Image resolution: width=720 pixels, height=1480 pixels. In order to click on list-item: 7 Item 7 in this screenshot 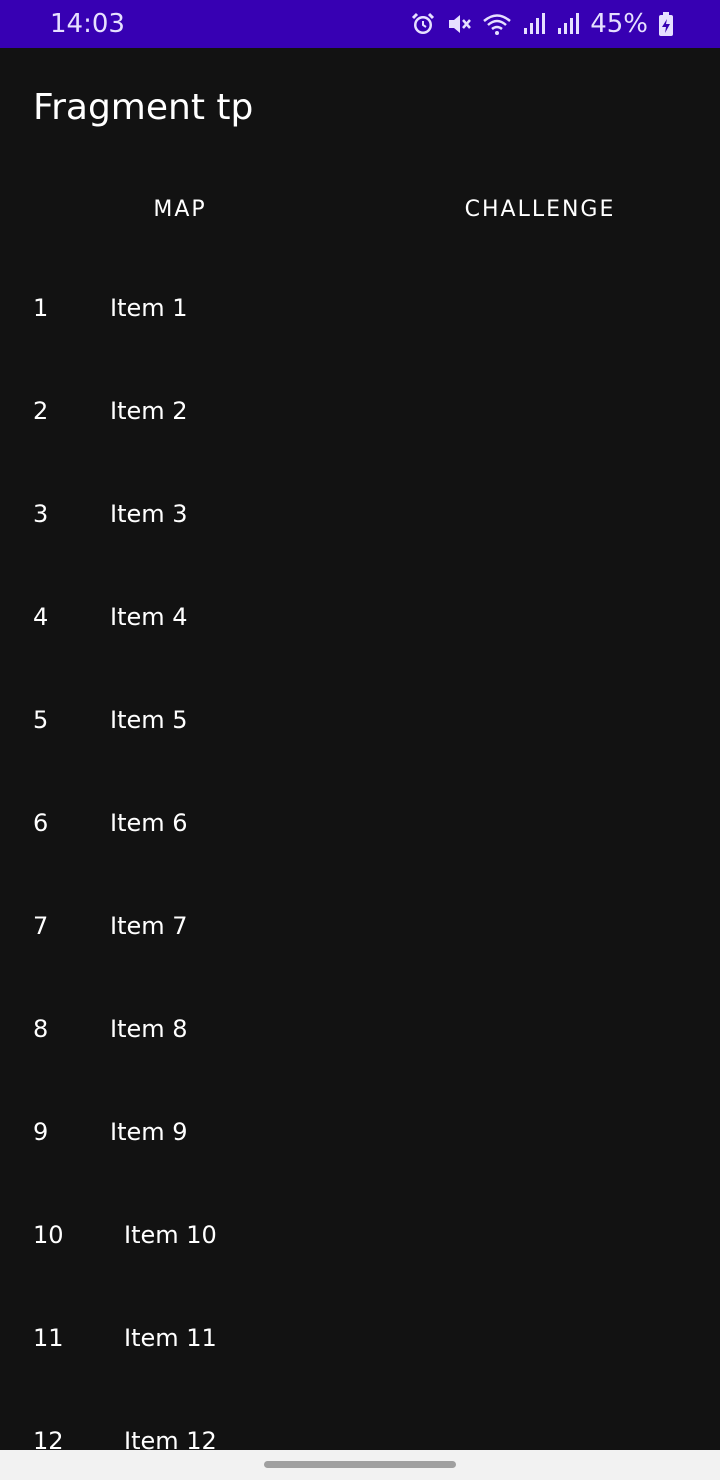, I will do `click(360, 927)`.